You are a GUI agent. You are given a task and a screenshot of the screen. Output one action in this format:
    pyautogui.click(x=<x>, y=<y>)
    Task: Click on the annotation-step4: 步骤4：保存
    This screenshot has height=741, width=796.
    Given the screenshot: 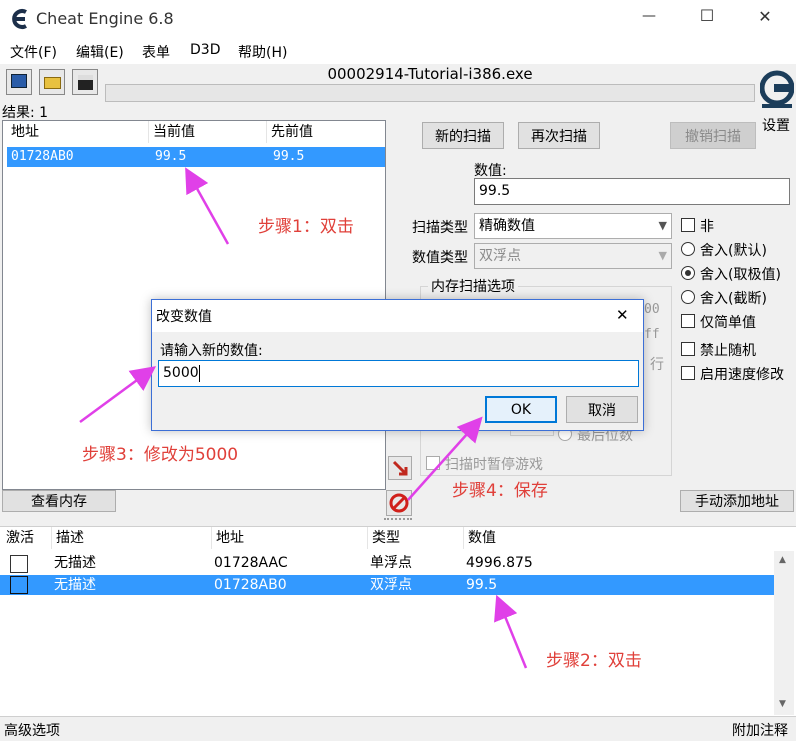 What is the action you would take?
    pyautogui.click(x=500, y=491)
    